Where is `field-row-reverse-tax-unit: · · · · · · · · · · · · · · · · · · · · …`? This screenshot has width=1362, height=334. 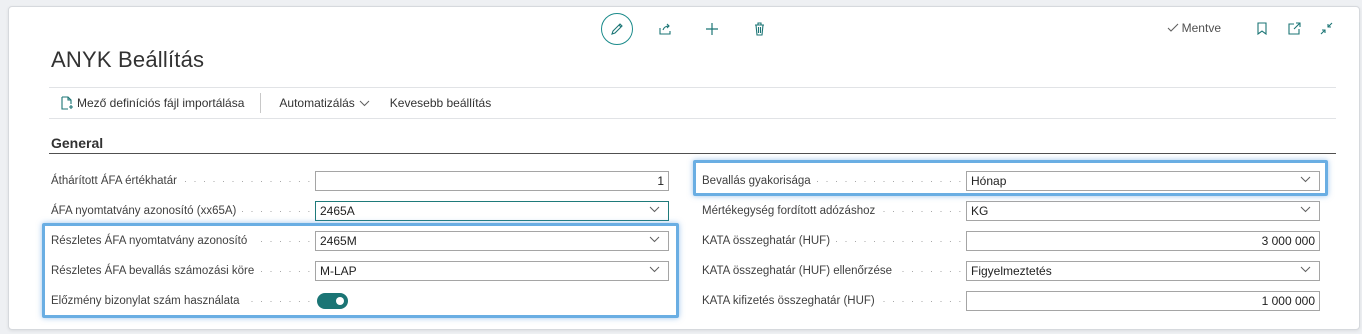
field-row-reverse-tax-unit: · · · · · · · · · · · · · · · · · · · · … is located at coordinates (1011, 211).